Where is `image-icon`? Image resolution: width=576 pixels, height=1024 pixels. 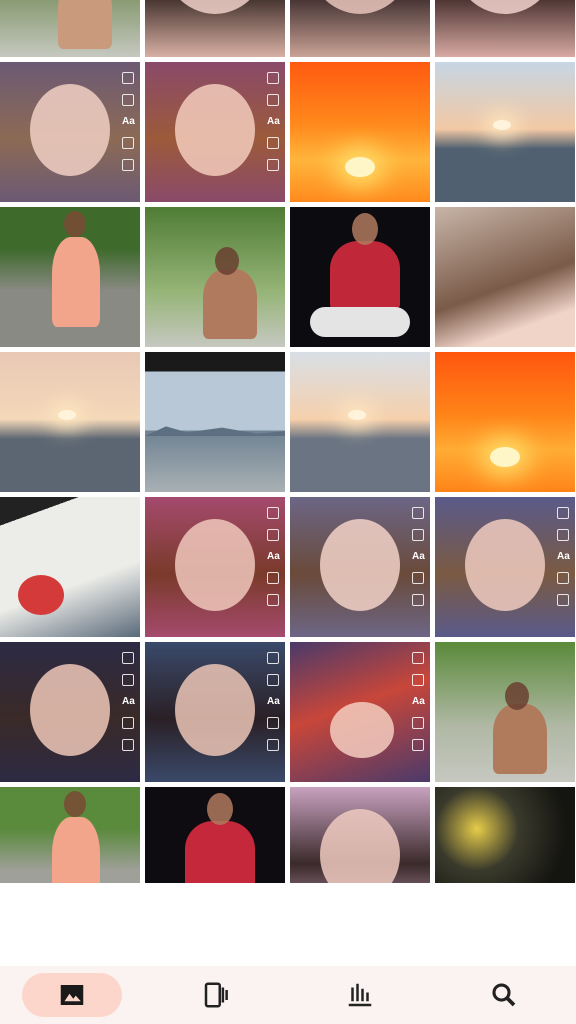
image-icon is located at coordinates (72, 995).